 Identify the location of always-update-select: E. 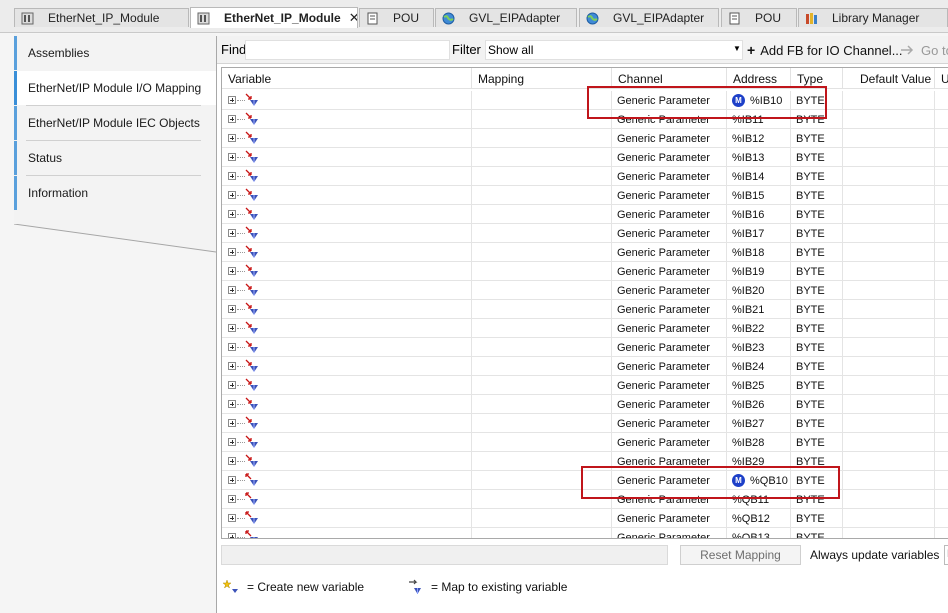
(946, 555).